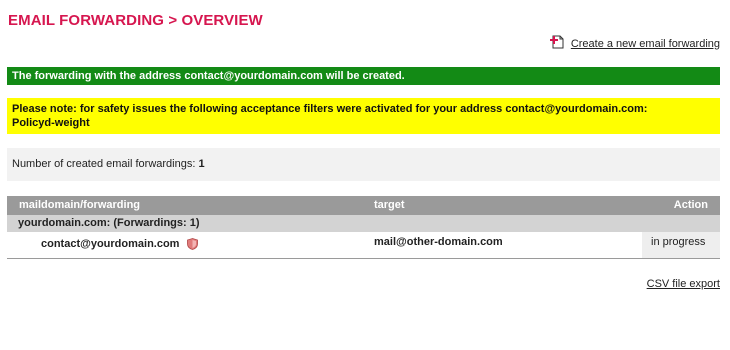 The width and height of the screenshot is (730, 350). What do you see at coordinates (690, 205) in the screenshot?
I see `column-header-action: Action` at bounding box center [690, 205].